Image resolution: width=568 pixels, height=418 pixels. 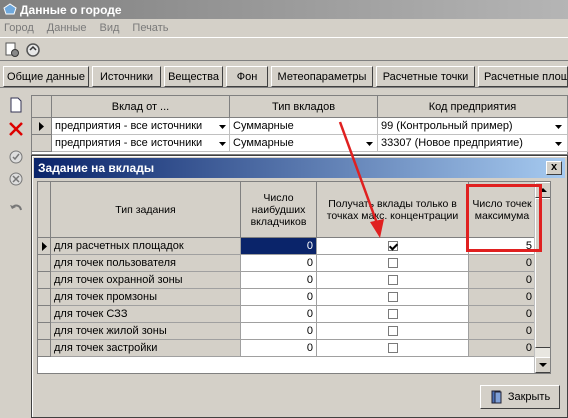 What do you see at coordinates (96, 168) in the screenshot?
I see `dialog-title: Задание на вклады` at bounding box center [96, 168].